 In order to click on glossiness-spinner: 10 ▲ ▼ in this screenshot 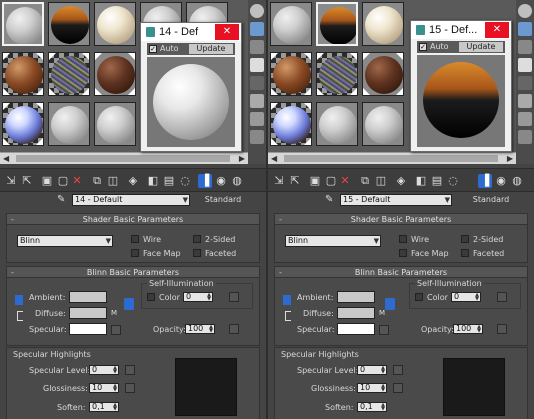, I will do `click(104, 388)`.